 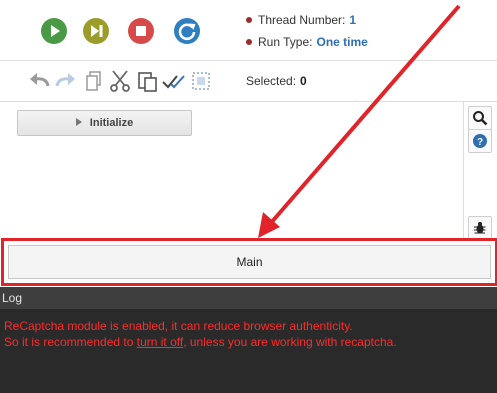 I want to click on initialize-button: Initialize, so click(x=104, y=123).